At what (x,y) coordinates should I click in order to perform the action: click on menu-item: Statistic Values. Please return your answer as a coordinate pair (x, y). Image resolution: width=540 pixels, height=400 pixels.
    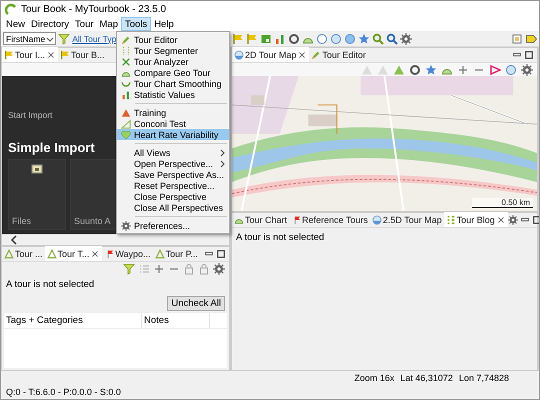
    Looking at the image, I should click on (173, 94).